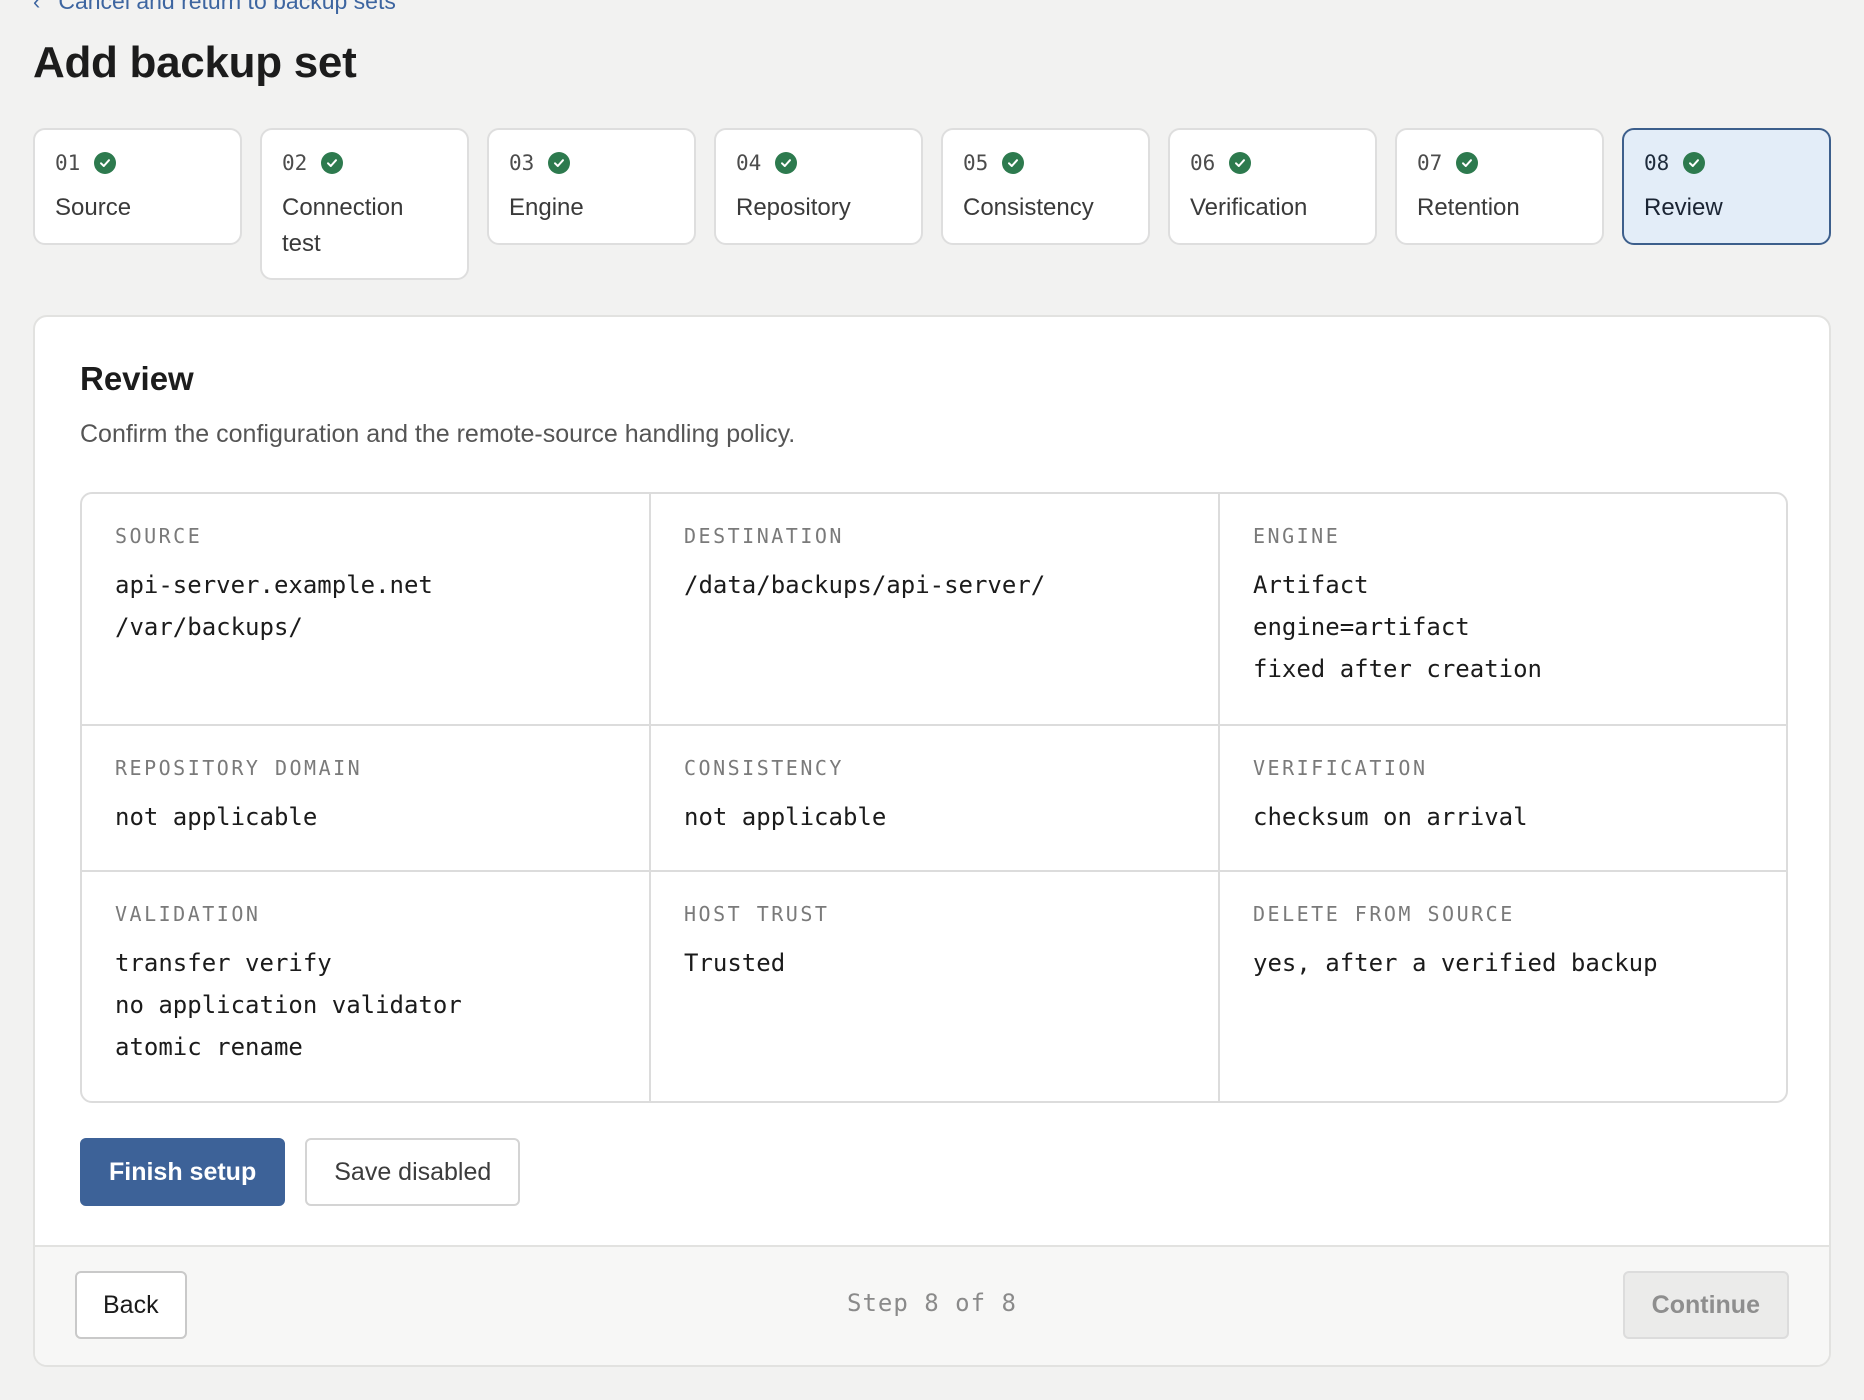 Image resolution: width=1864 pixels, height=1400 pixels. I want to click on summary-value: Trusted, so click(735, 963).